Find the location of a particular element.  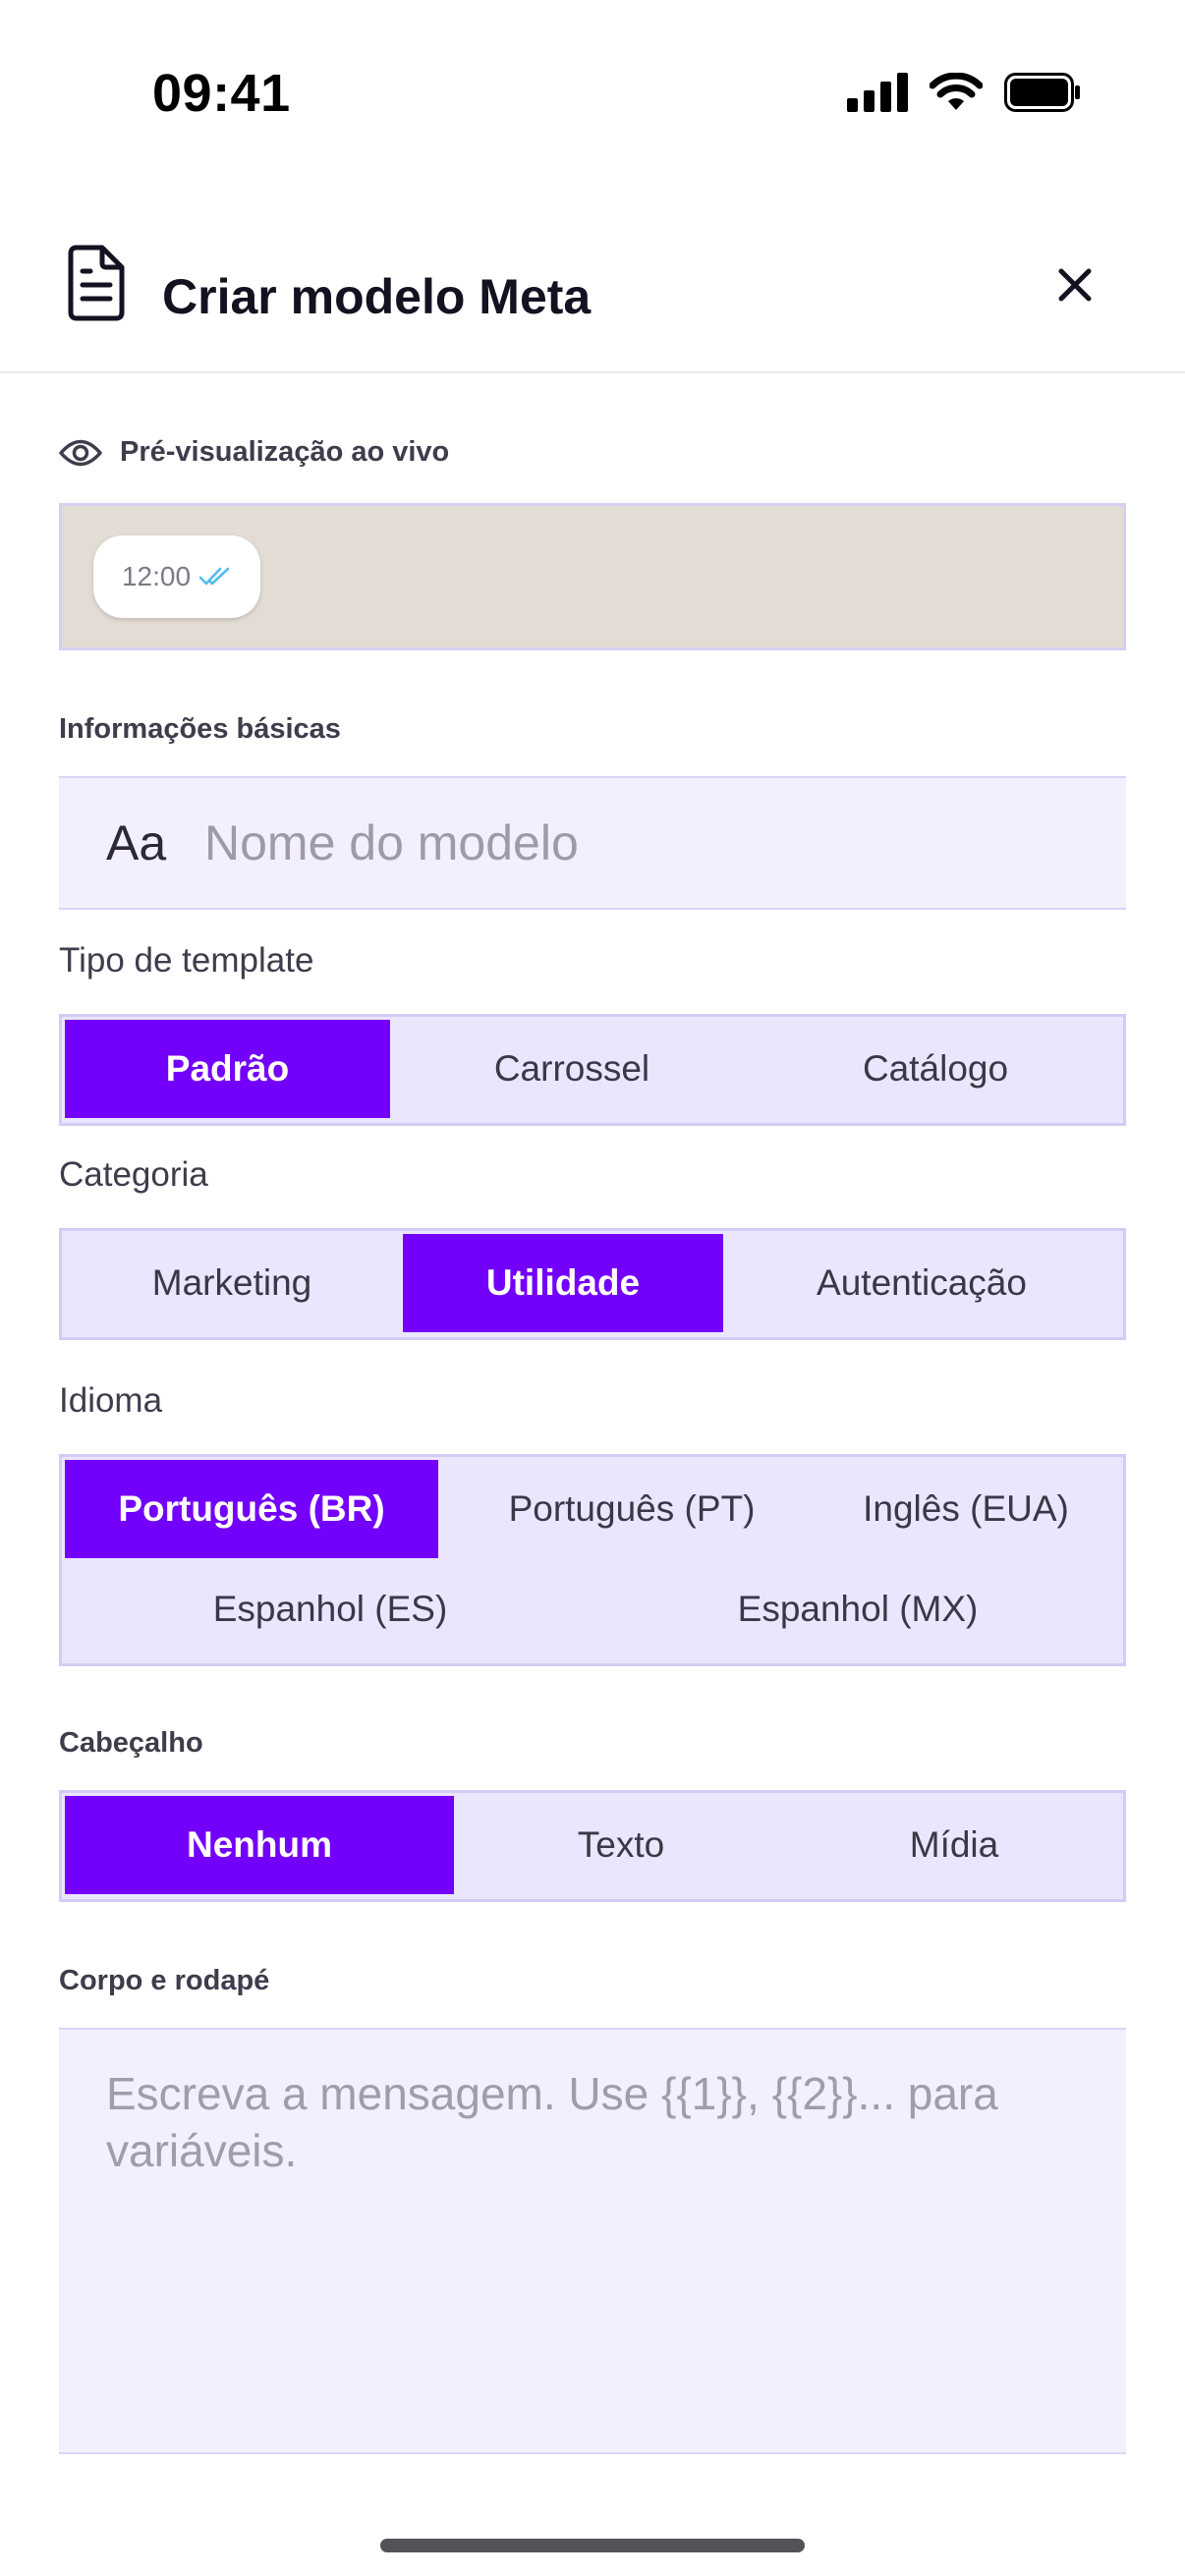

basic-info-label: Informações básicas is located at coordinates (200, 729).